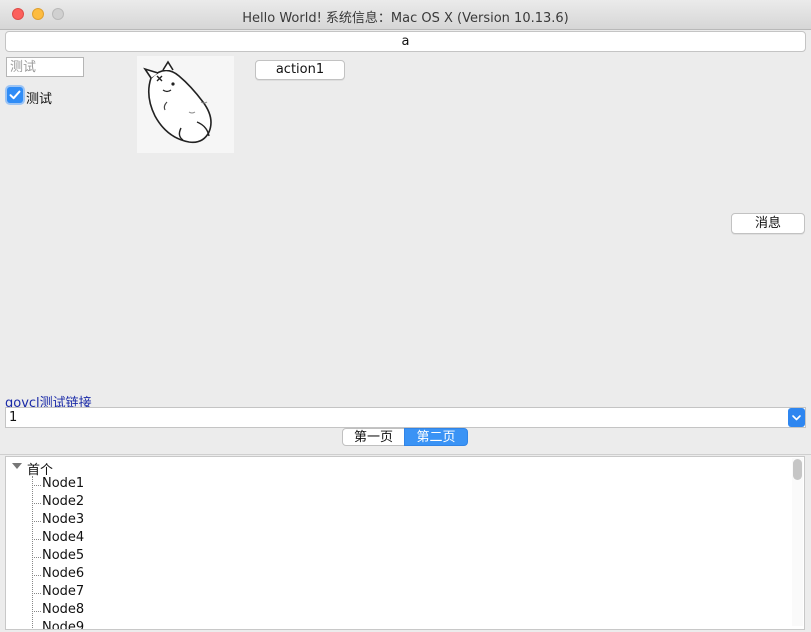 This screenshot has height=632, width=811. I want to click on tree-node-label: Node8, so click(63, 609).